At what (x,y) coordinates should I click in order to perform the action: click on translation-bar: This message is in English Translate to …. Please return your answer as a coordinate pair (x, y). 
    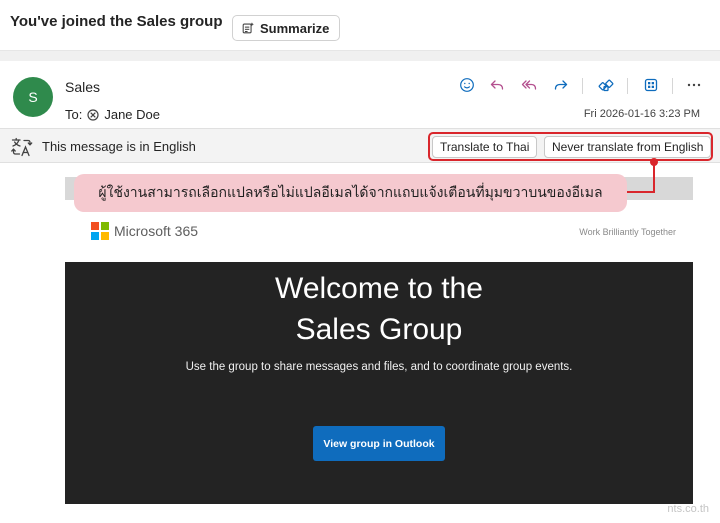
    Looking at the image, I should click on (360, 145).